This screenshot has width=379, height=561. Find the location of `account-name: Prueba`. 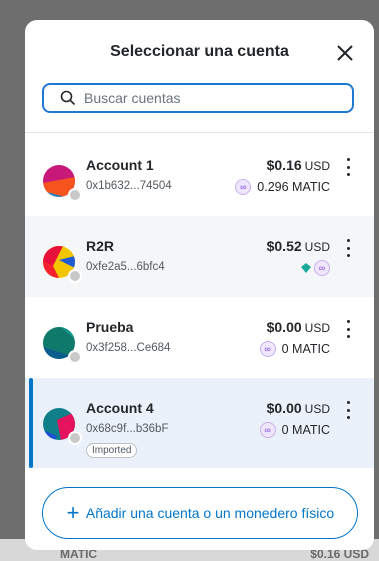

account-name: Prueba is located at coordinates (110, 327).